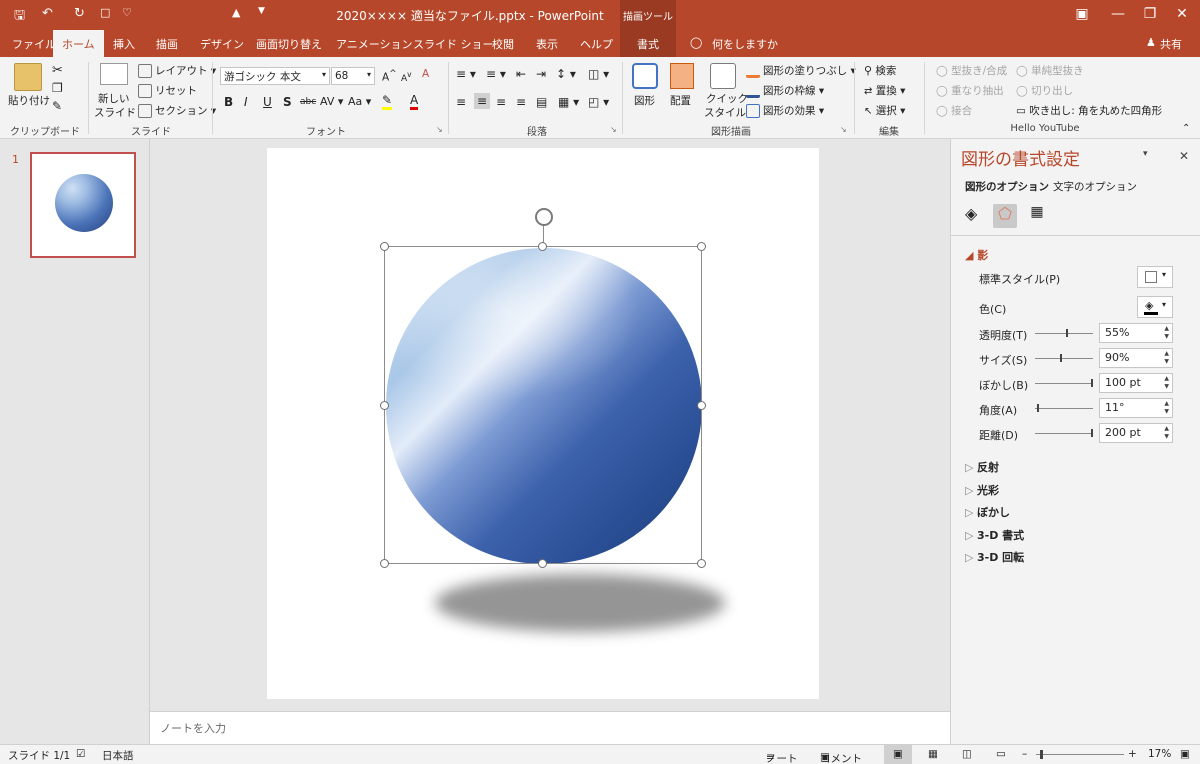 This screenshot has height=764, width=1200. What do you see at coordinates (701, 405) in the screenshot?
I see `resize-handle-e` at bounding box center [701, 405].